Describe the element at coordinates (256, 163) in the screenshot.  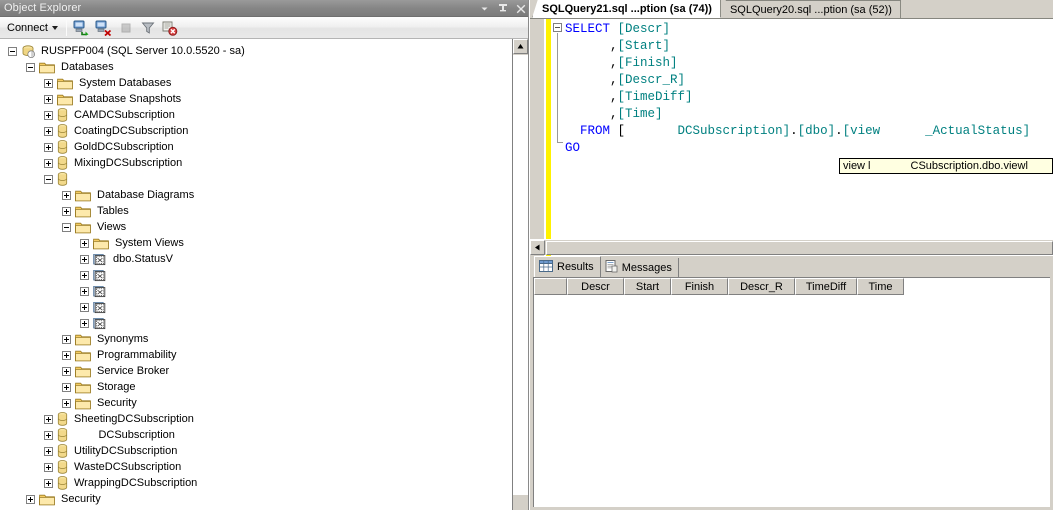
I see `tree-node: MixingDCSubscription` at that location.